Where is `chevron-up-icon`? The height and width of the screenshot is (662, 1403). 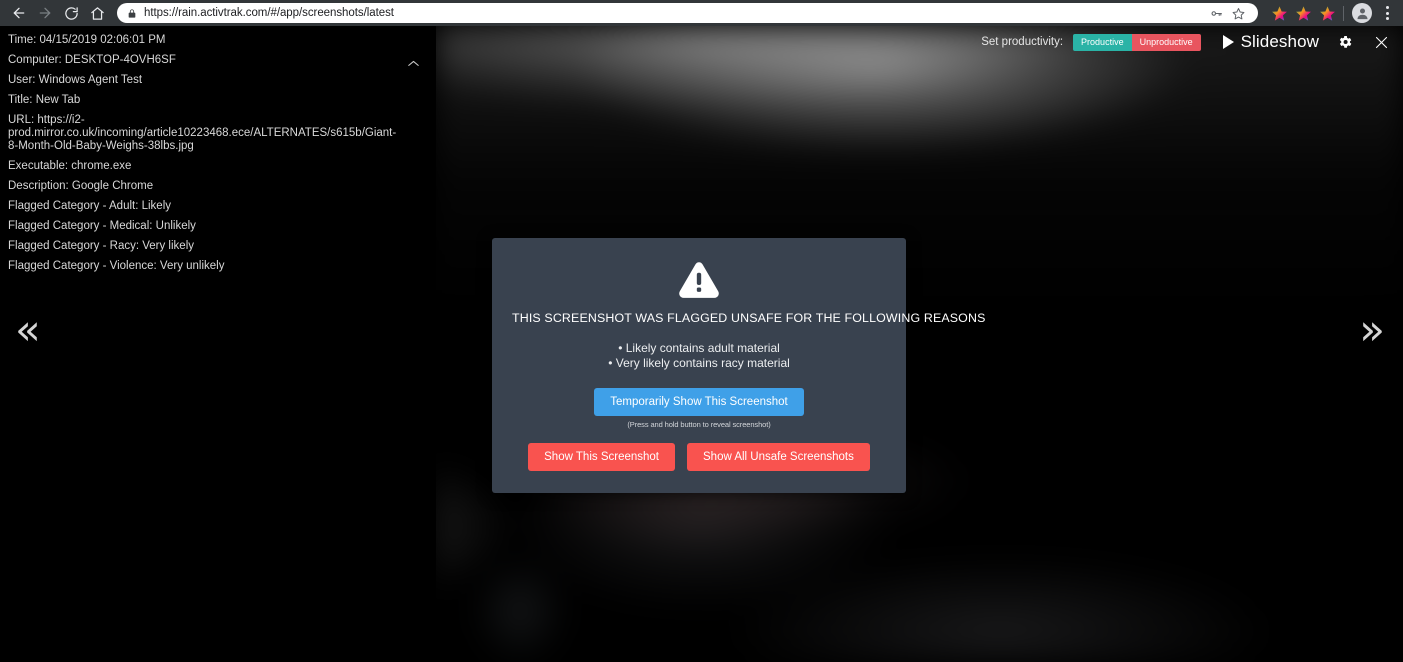 chevron-up-icon is located at coordinates (413, 63).